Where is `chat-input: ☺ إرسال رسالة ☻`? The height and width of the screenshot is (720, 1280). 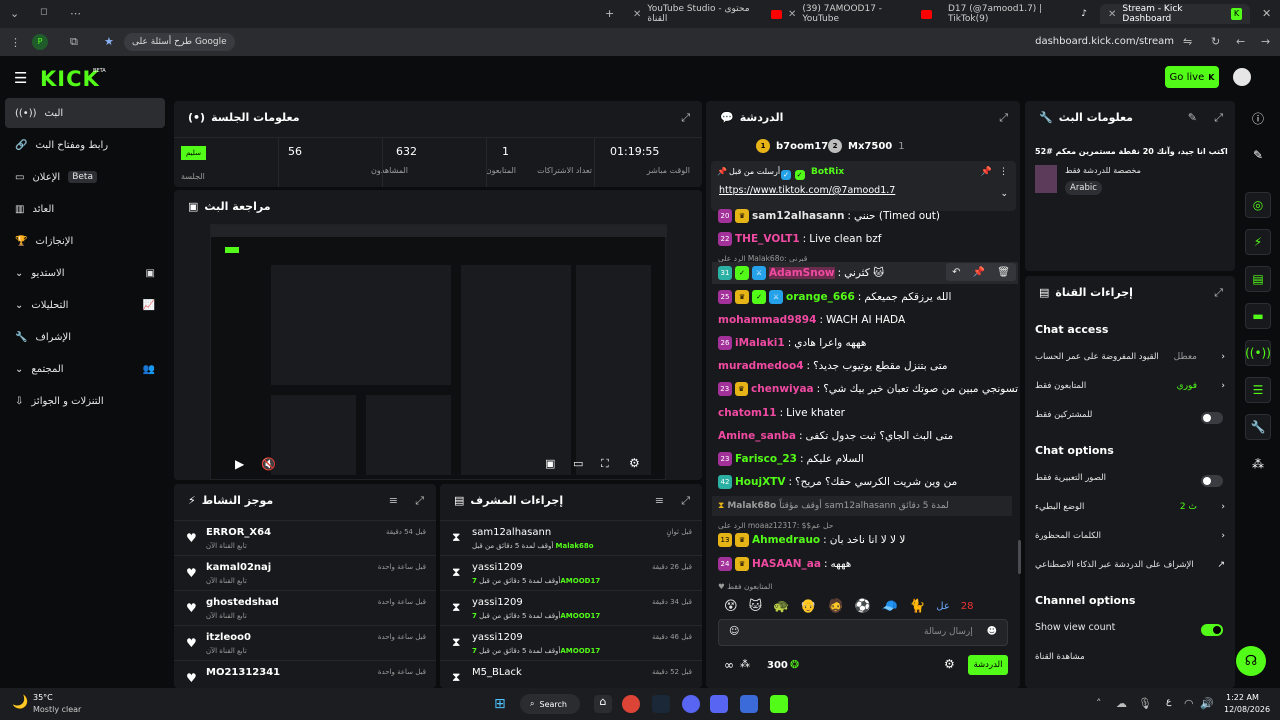 chat-input: ☺ إرسال رسالة ☻ is located at coordinates (863, 632).